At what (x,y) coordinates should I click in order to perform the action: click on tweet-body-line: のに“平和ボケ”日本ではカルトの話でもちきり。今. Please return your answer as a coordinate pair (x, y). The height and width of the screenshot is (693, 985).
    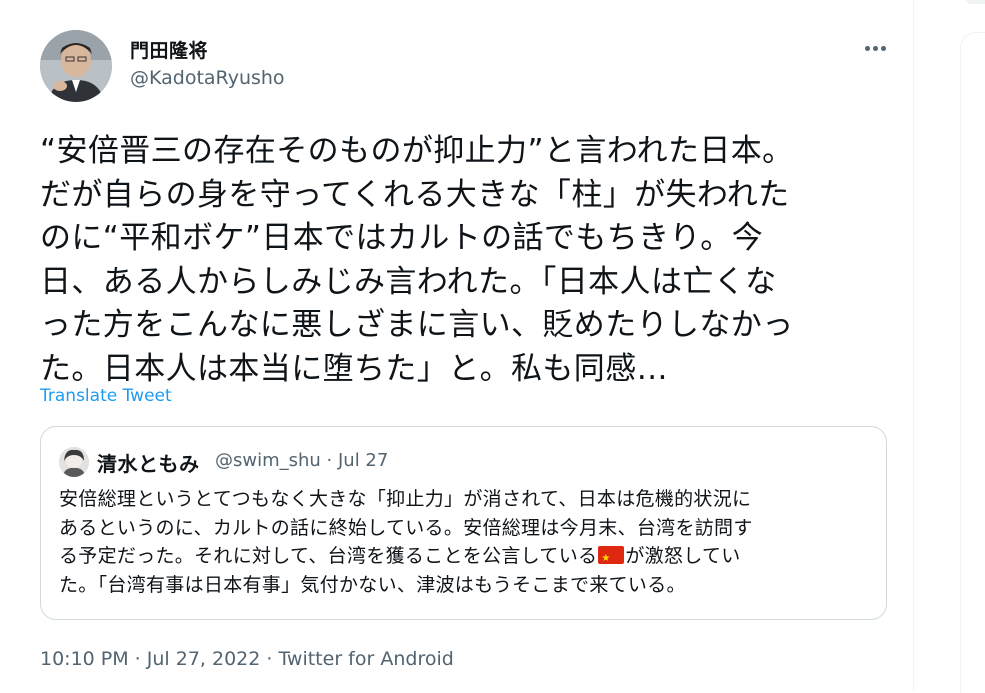
    Looking at the image, I should click on (402, 238).